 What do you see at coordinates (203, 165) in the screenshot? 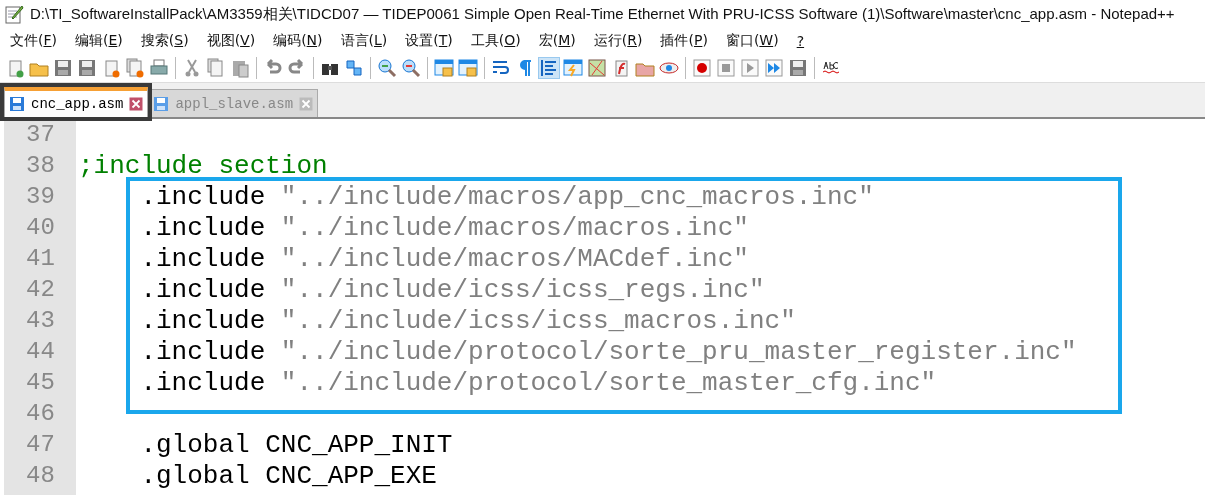
I see `code-line: ;include section` at bounding box center [203, 165].